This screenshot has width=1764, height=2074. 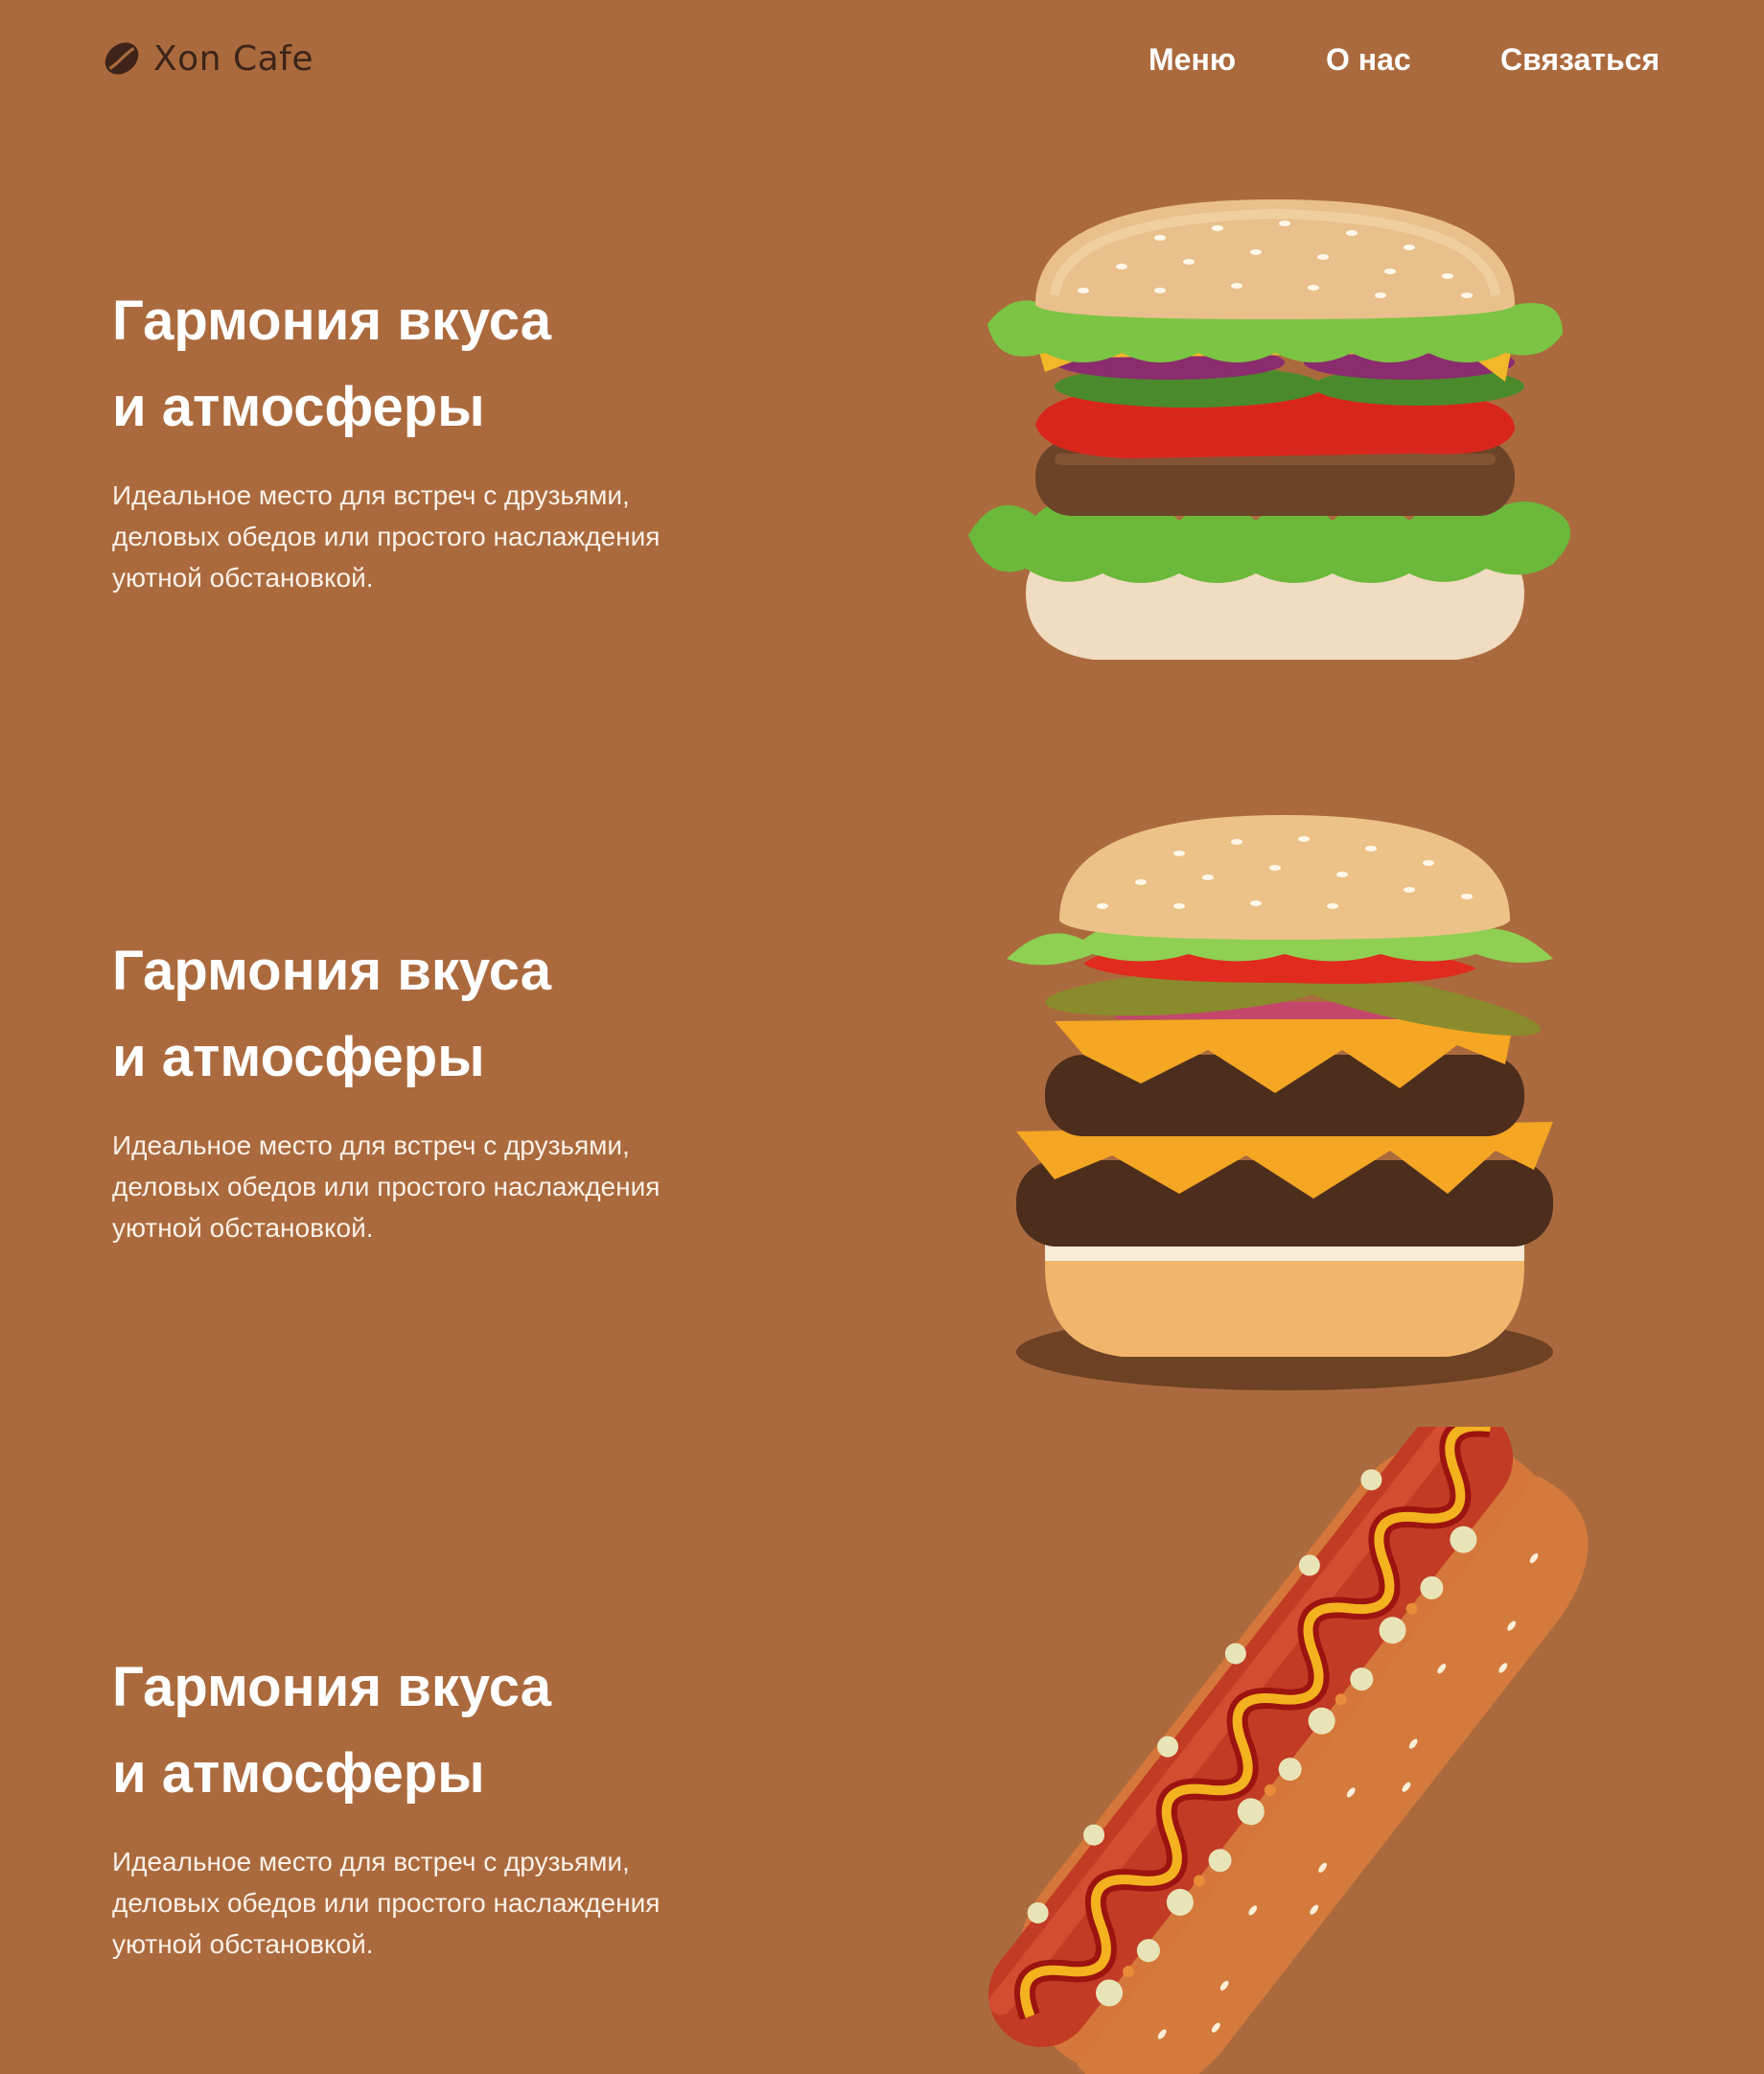 I want to click on burger-image, so click(x=1269, y=429).